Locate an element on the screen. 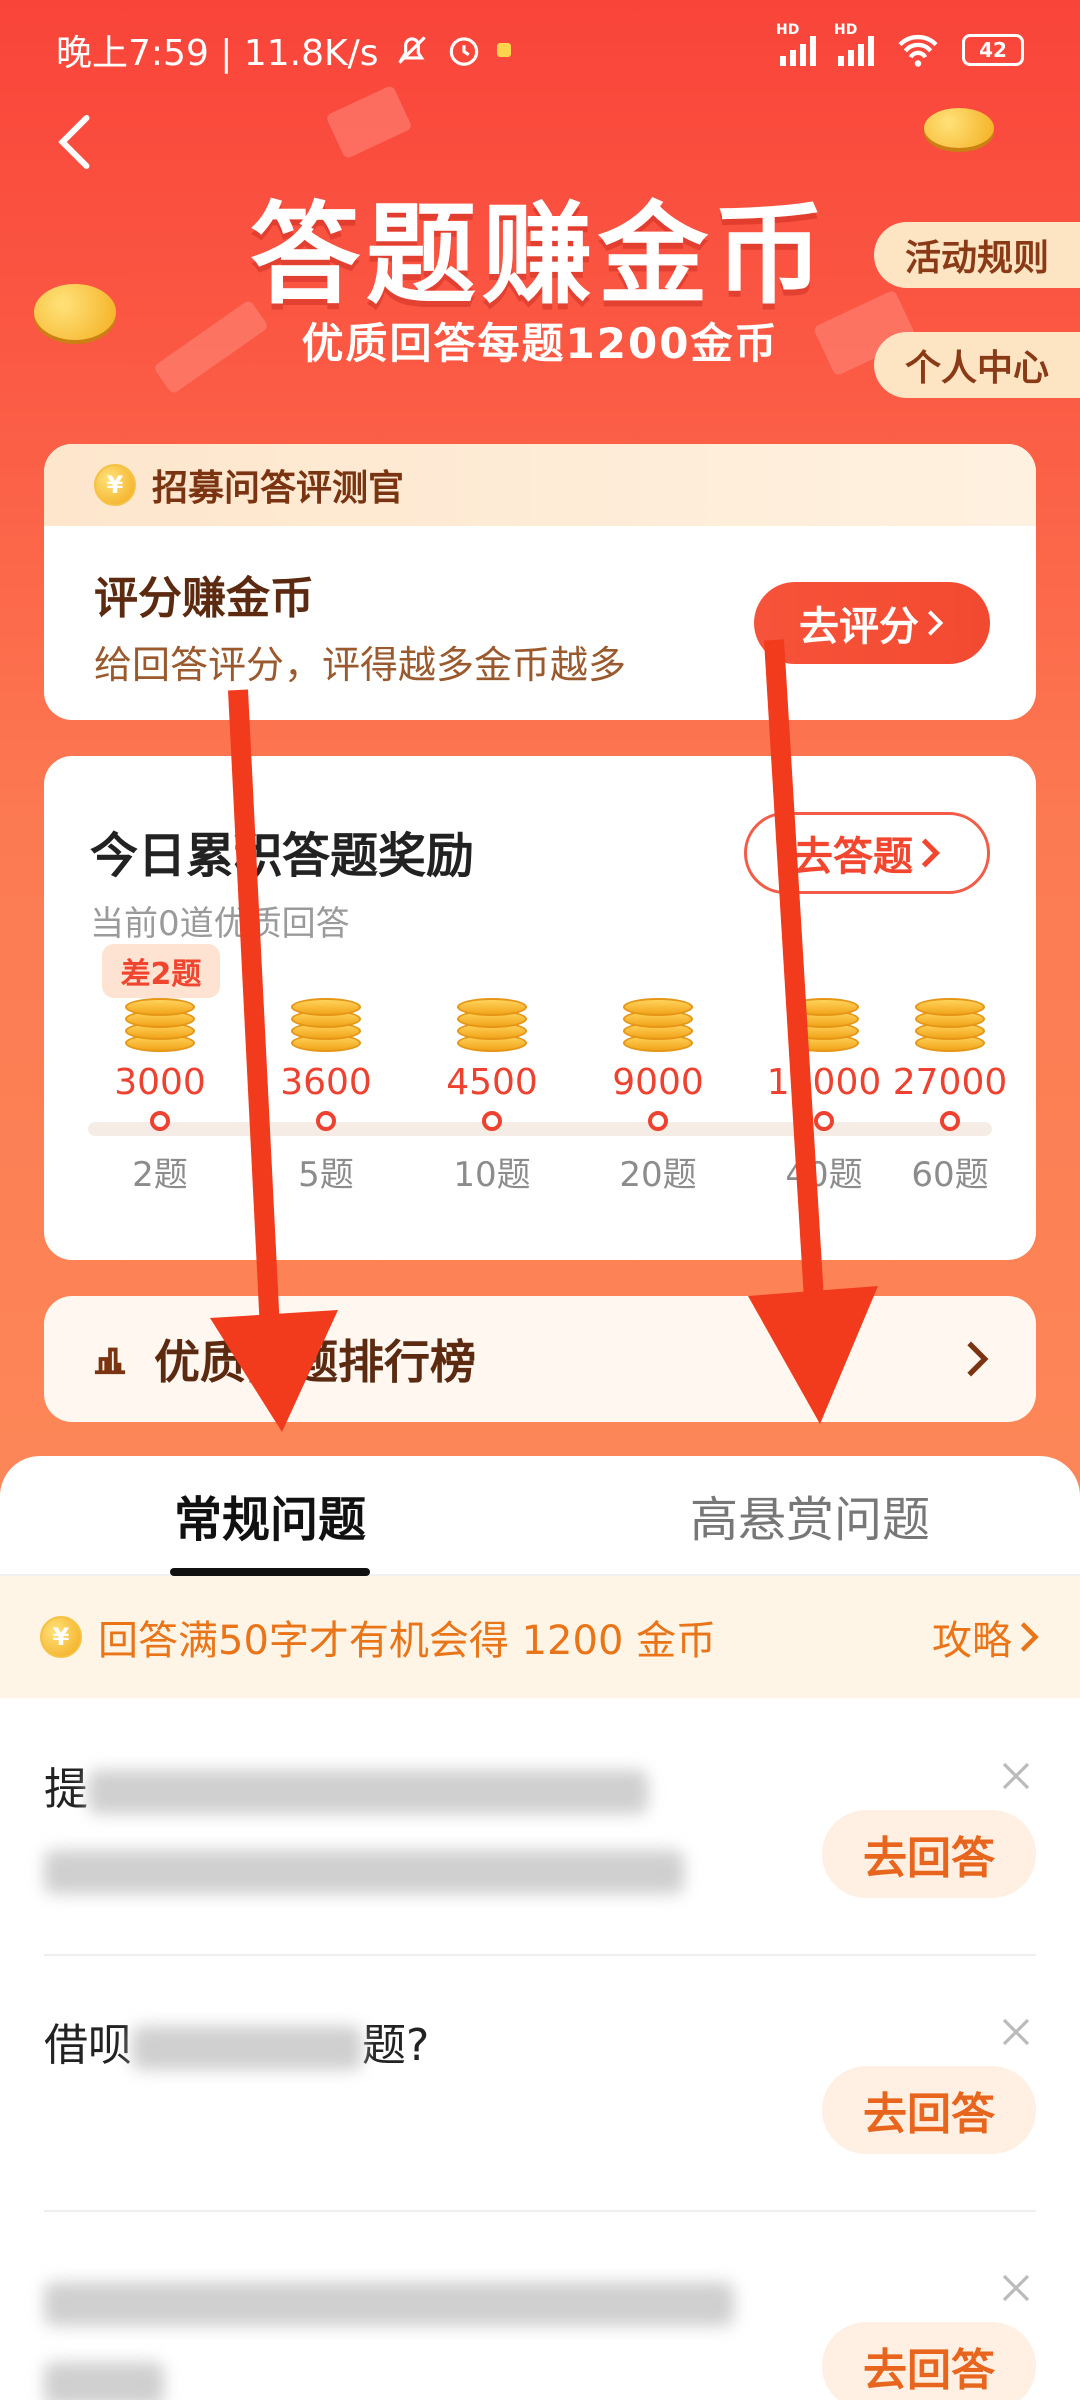 Image resolution: width=1080 pixels, height=2400 pixels. question-count: 2题 is located at coordinates (160, 1175).